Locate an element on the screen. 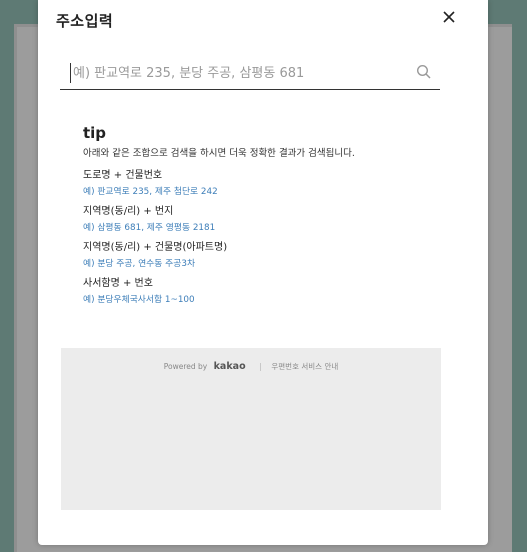  tip-example: 예) 삼평동 681, 제주 영평동 2181 is located at coordinates (149, 228).